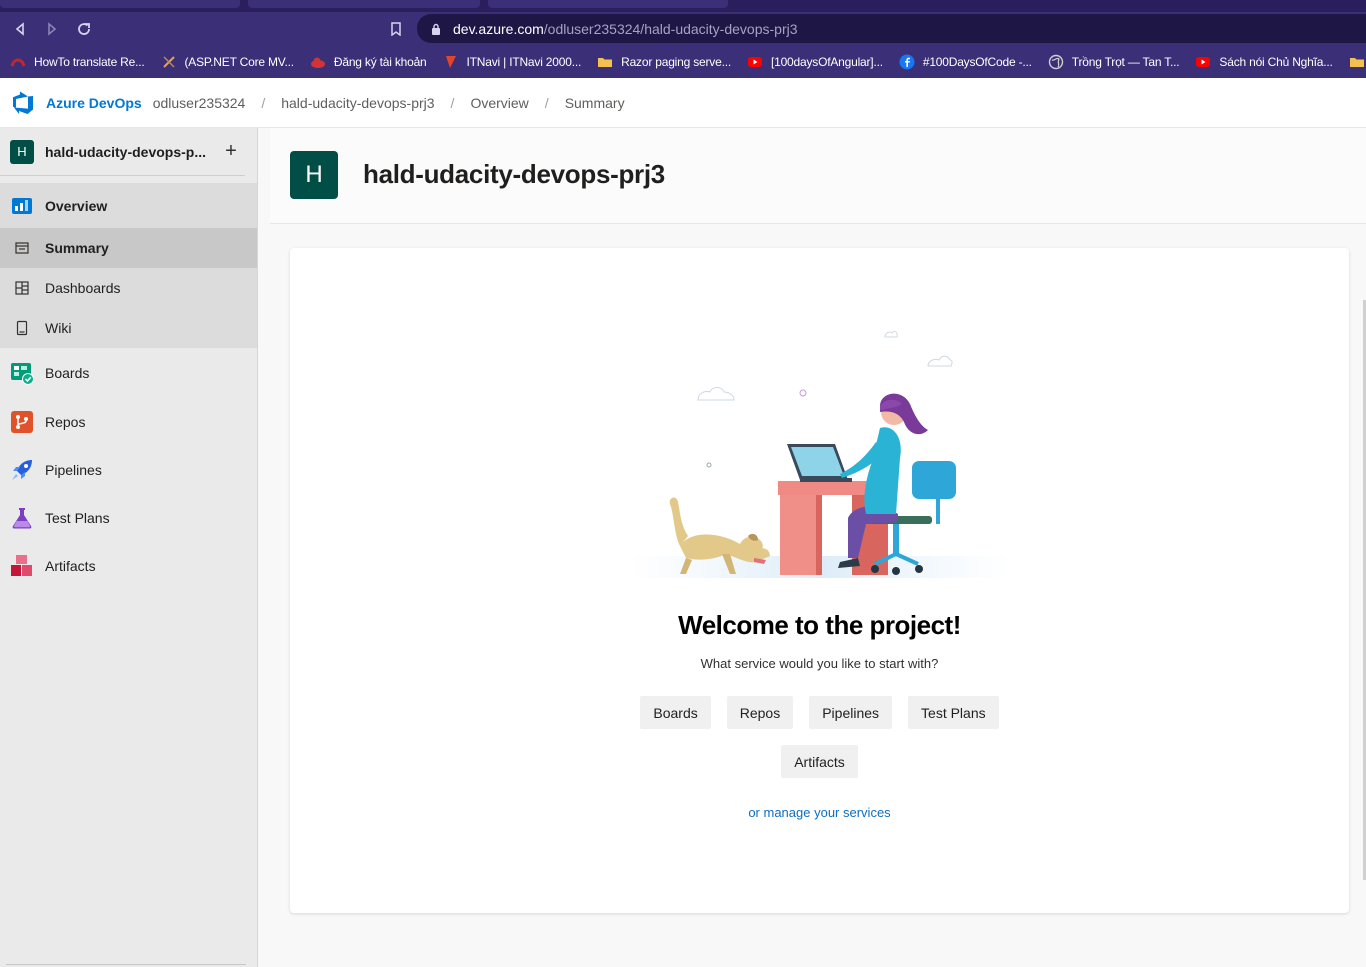 The height and width of the screenshot is (967, 1366). What do you see at coordinates (314, 175) in the screenshot?
I see `project-avatar-large: H` at bounding box center [314, 175].